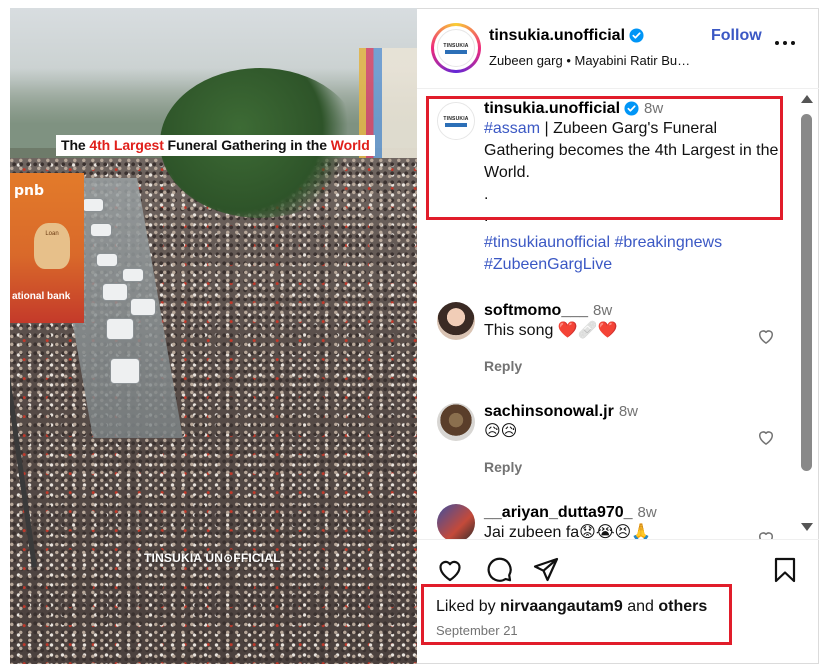 This screenshot has width=824, height=664. What do you see at coordinates (807, 527) in the screenshot?
I see `scroll-down-arrow-icon` at bounding box center [807, 527].